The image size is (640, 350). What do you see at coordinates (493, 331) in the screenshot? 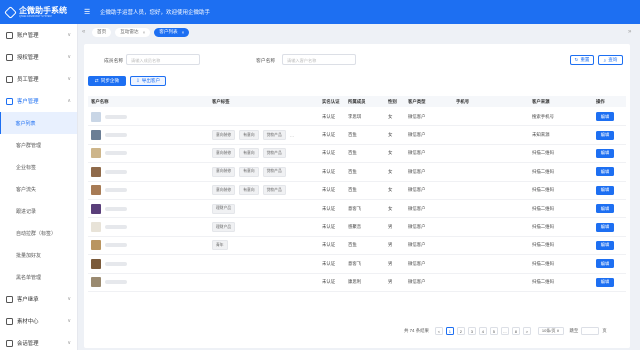
I see `page-button: 5` at bounding box center [493, 331].